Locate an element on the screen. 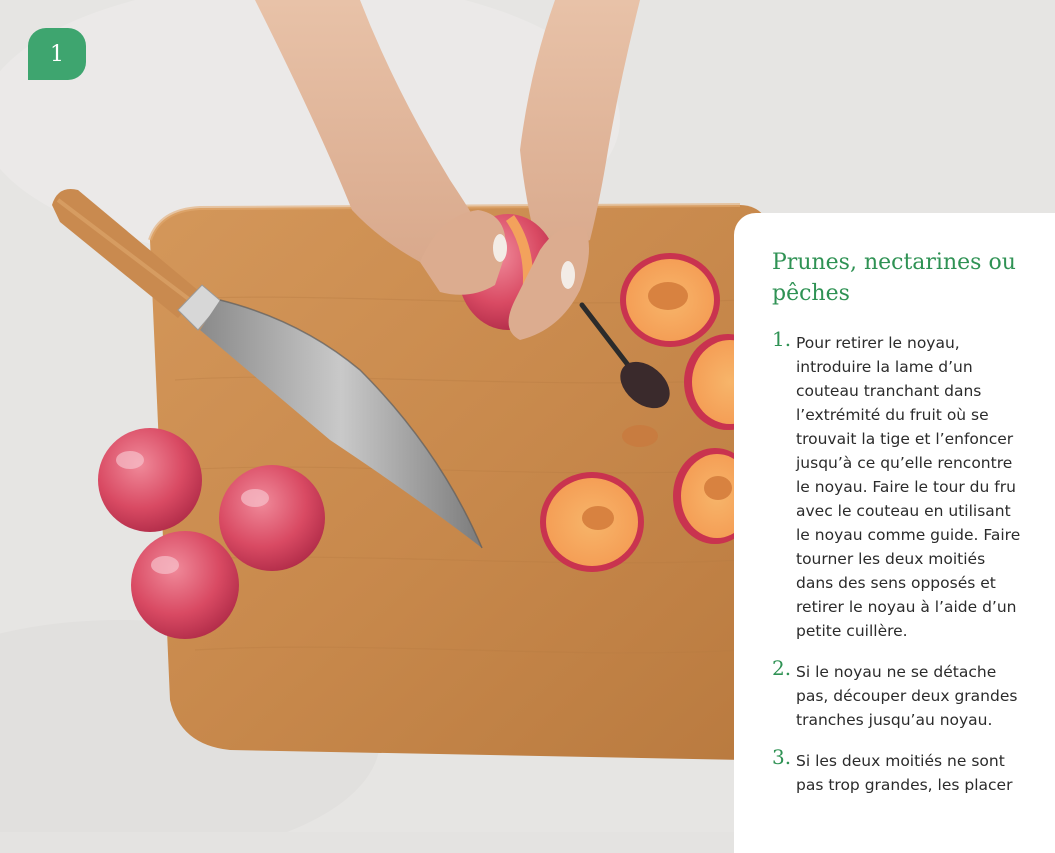 This screenshot has height=853, width=1055. step-text-line: couteau tranchant dans is located at coordinates (889, 391).